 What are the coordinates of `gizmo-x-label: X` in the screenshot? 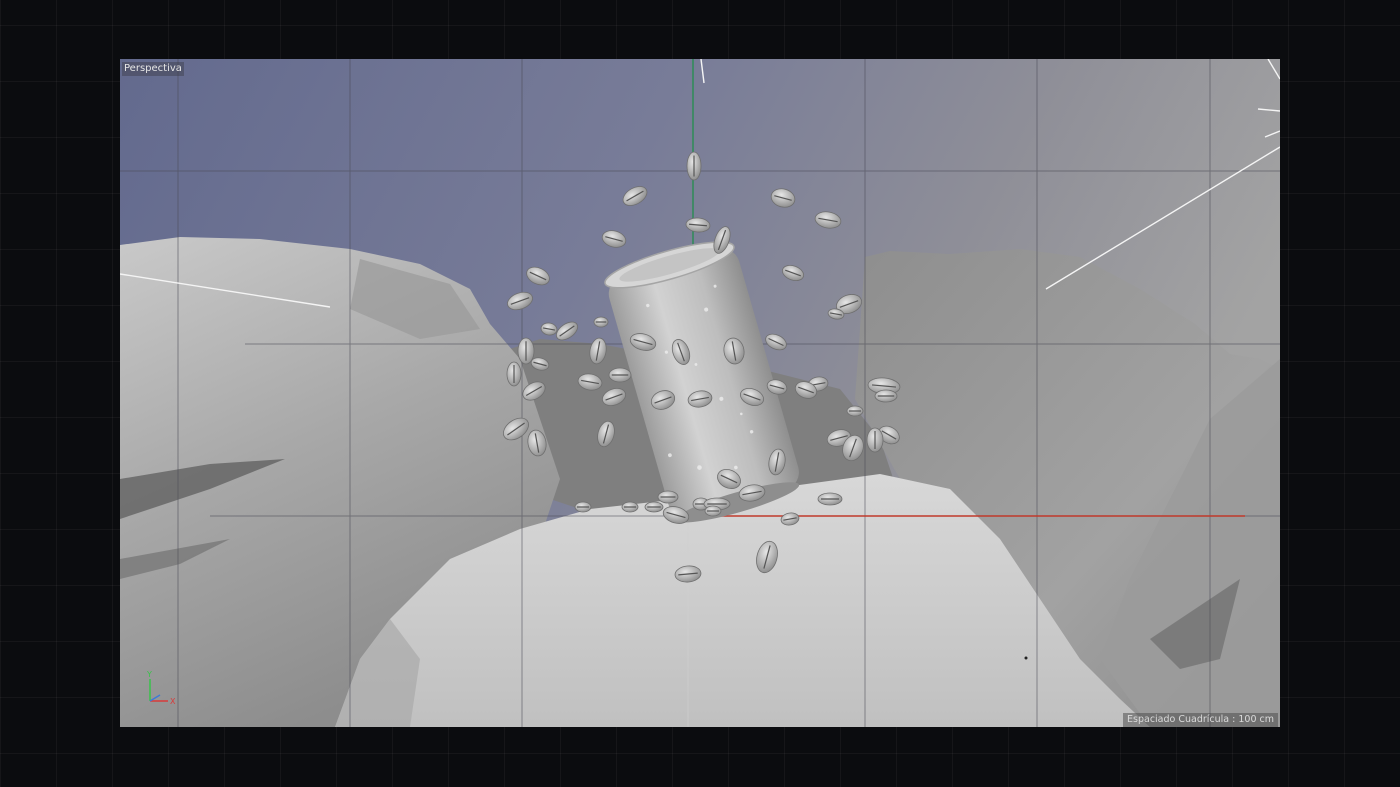 It's located at (173, 701).